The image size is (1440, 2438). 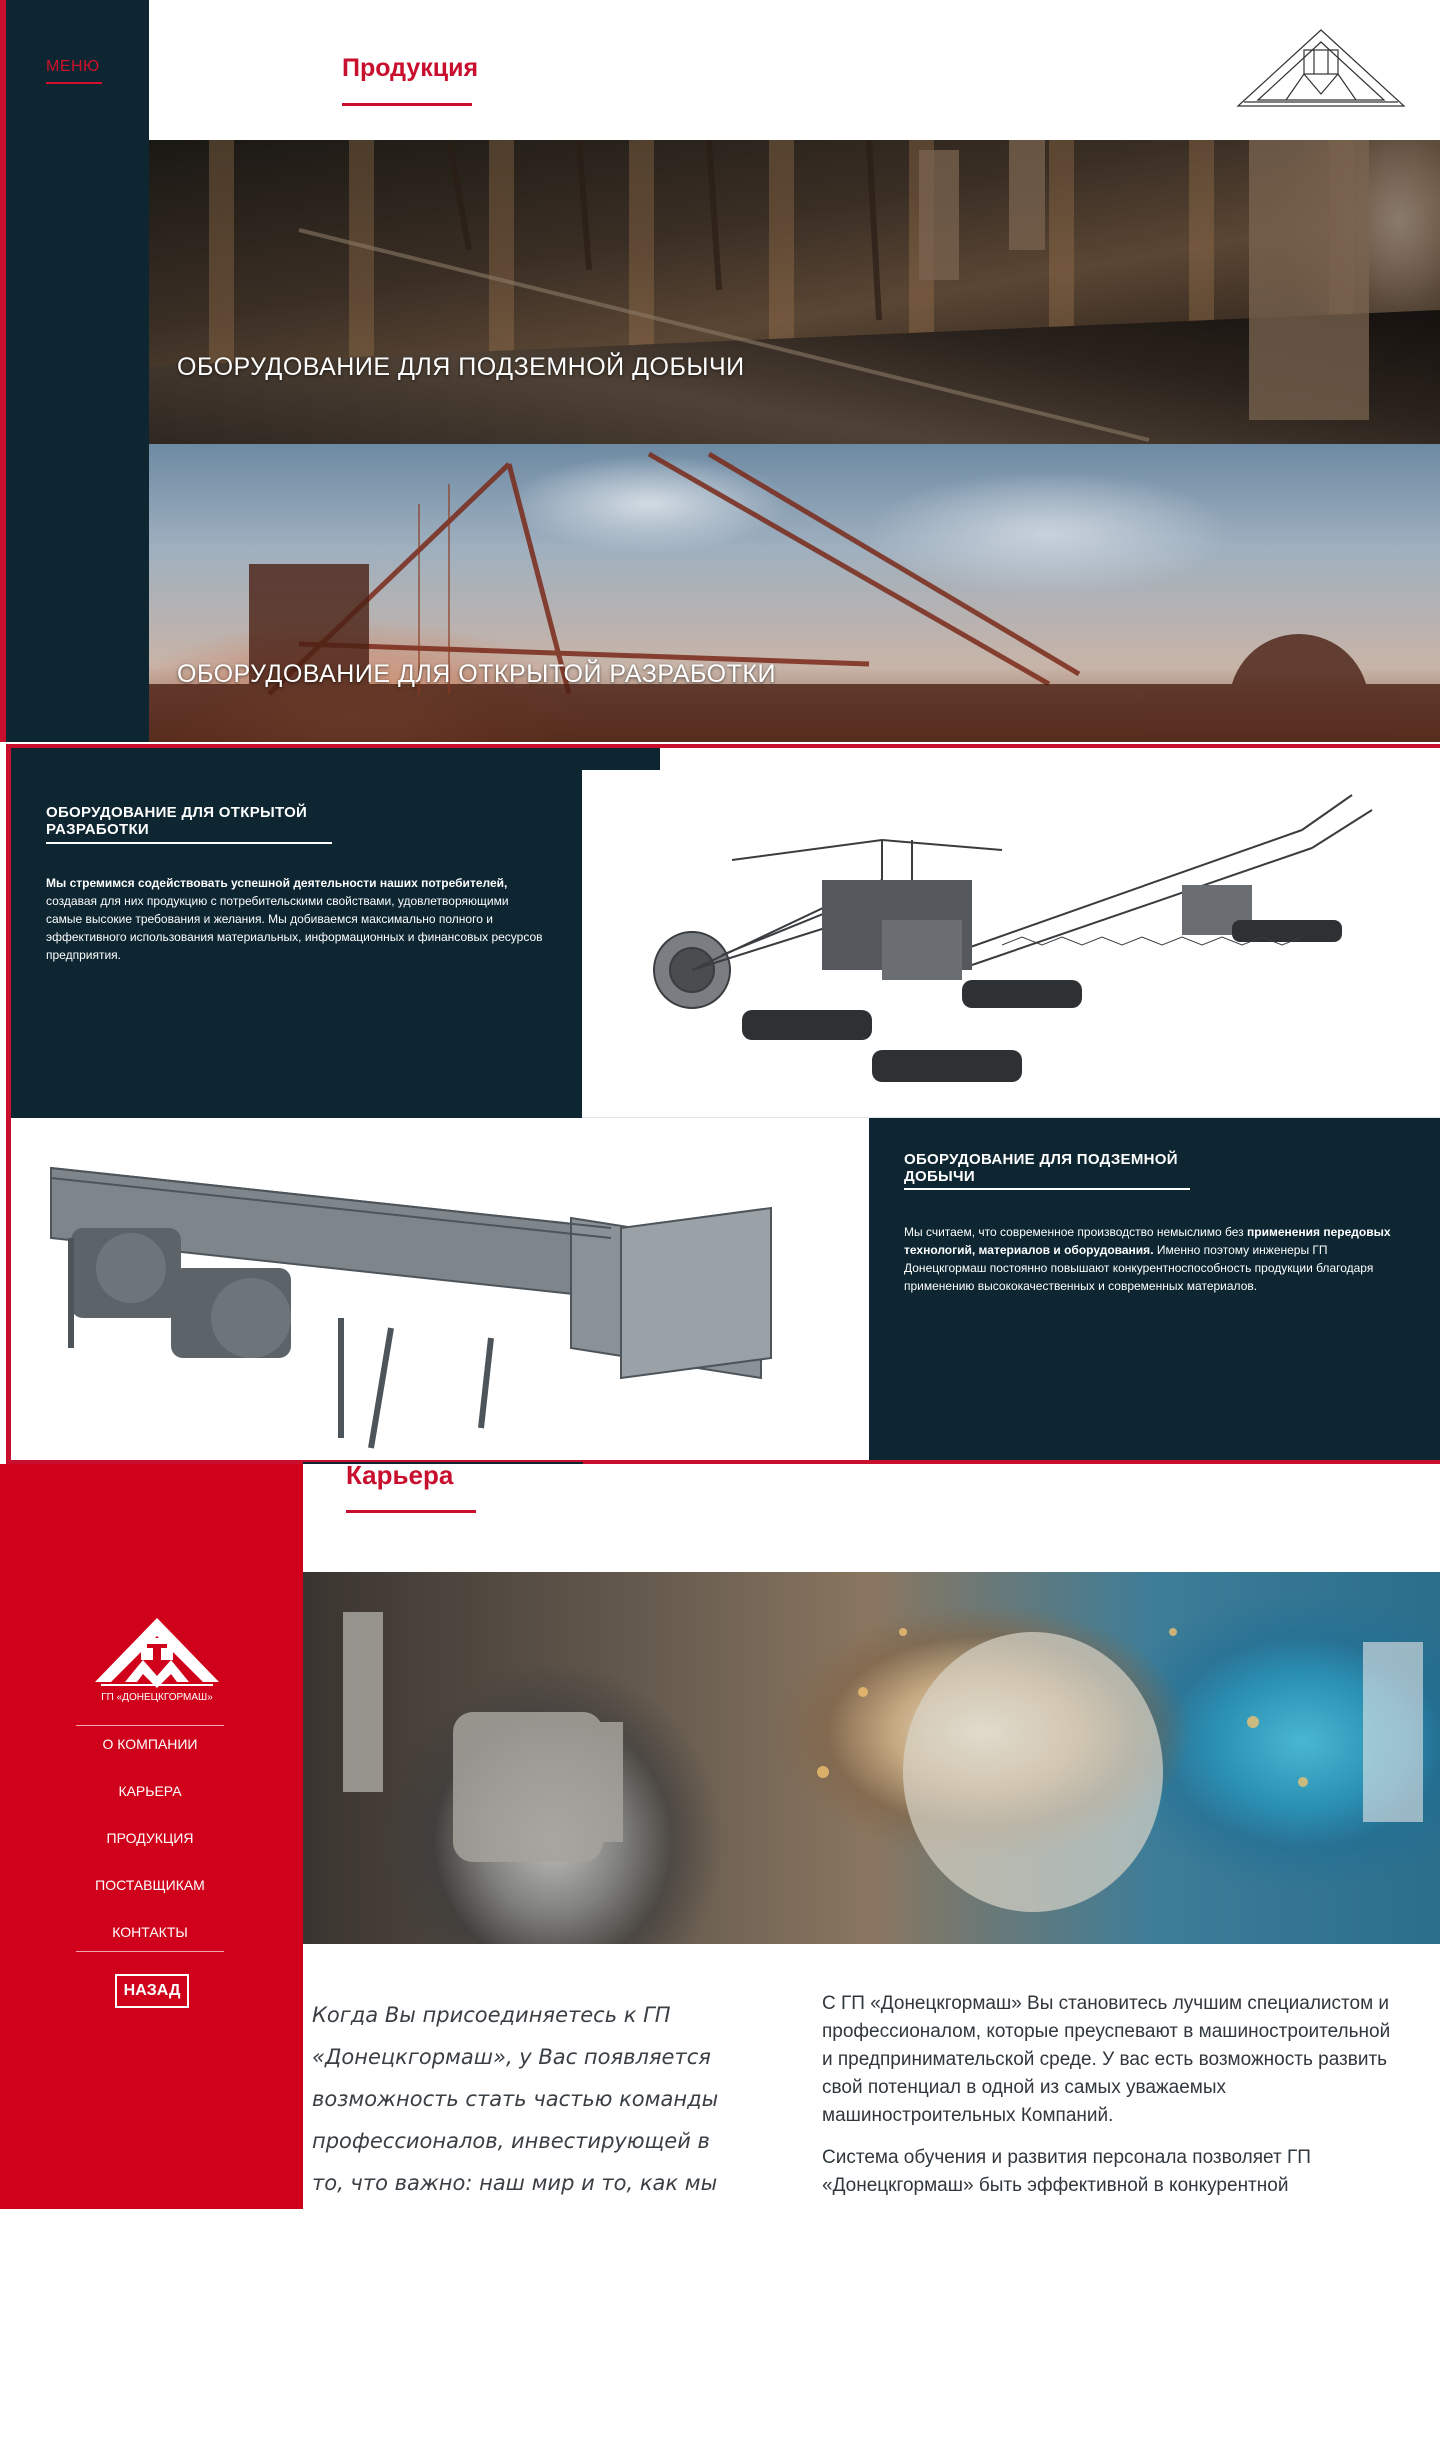 I want to click on logo-caption: ГП «ДОНЕЦКГОРМАШ», so click(x=157, y=1697).